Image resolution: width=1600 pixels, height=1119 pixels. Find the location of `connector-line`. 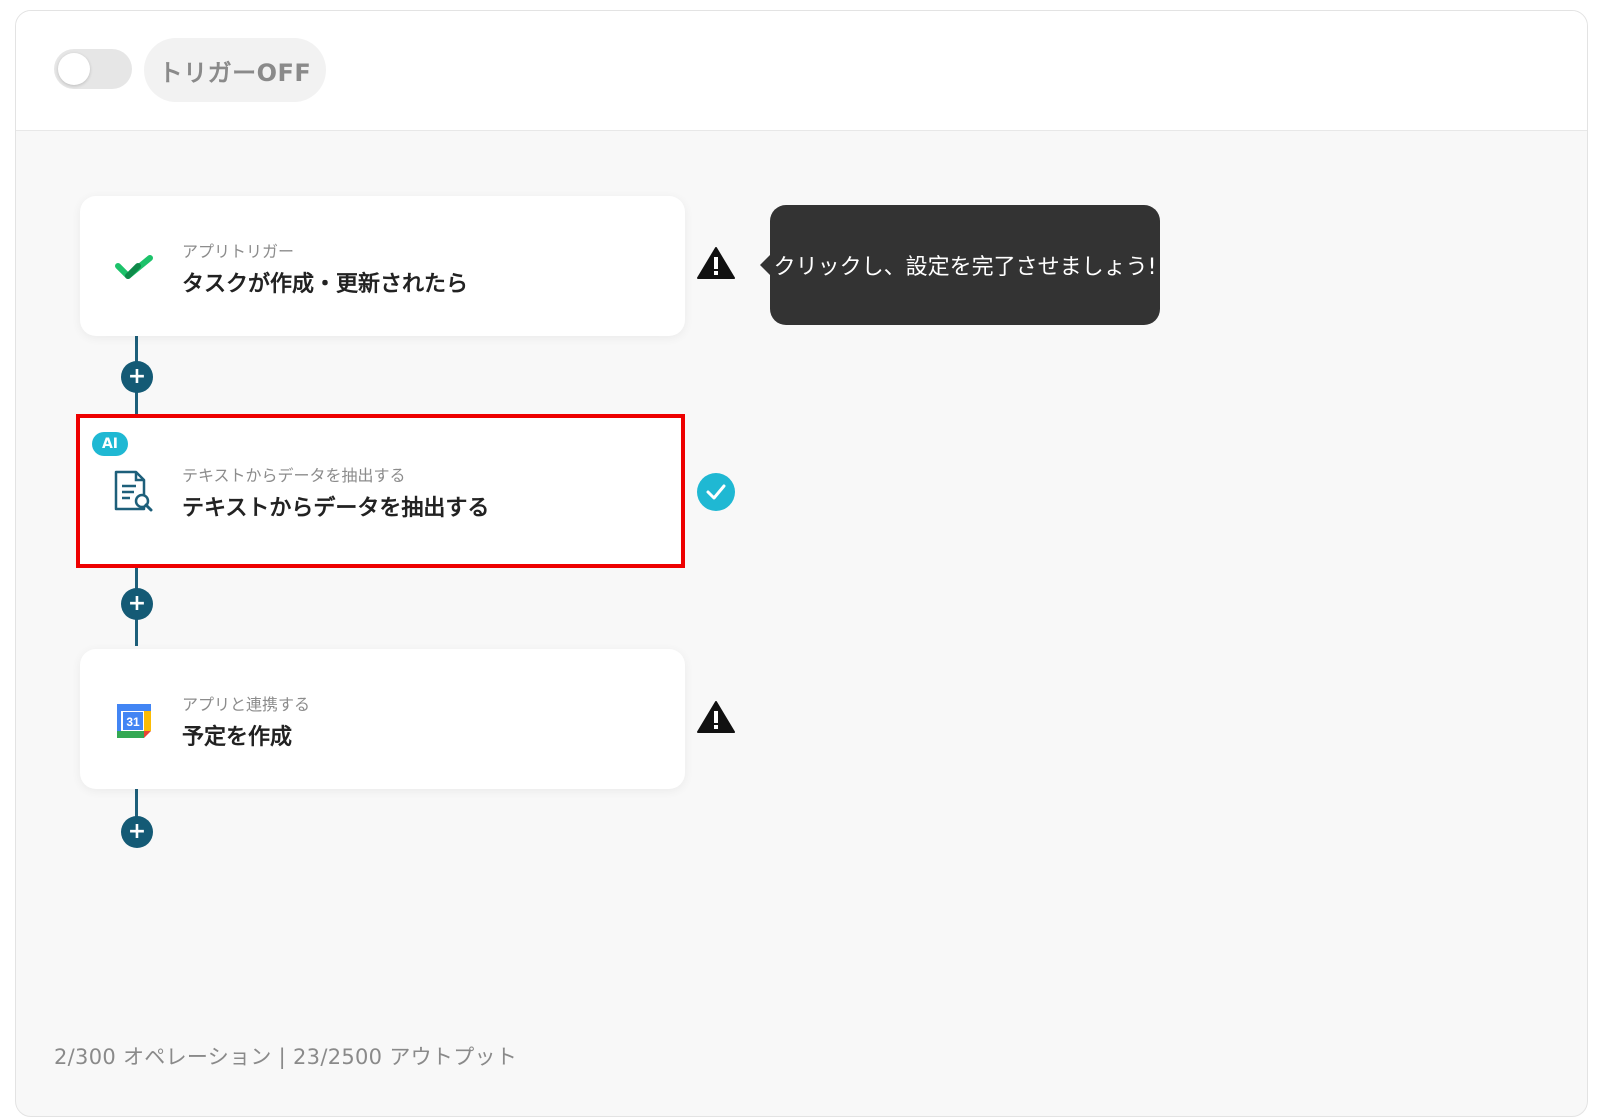

connector-line is located at coordinates (136, 803).